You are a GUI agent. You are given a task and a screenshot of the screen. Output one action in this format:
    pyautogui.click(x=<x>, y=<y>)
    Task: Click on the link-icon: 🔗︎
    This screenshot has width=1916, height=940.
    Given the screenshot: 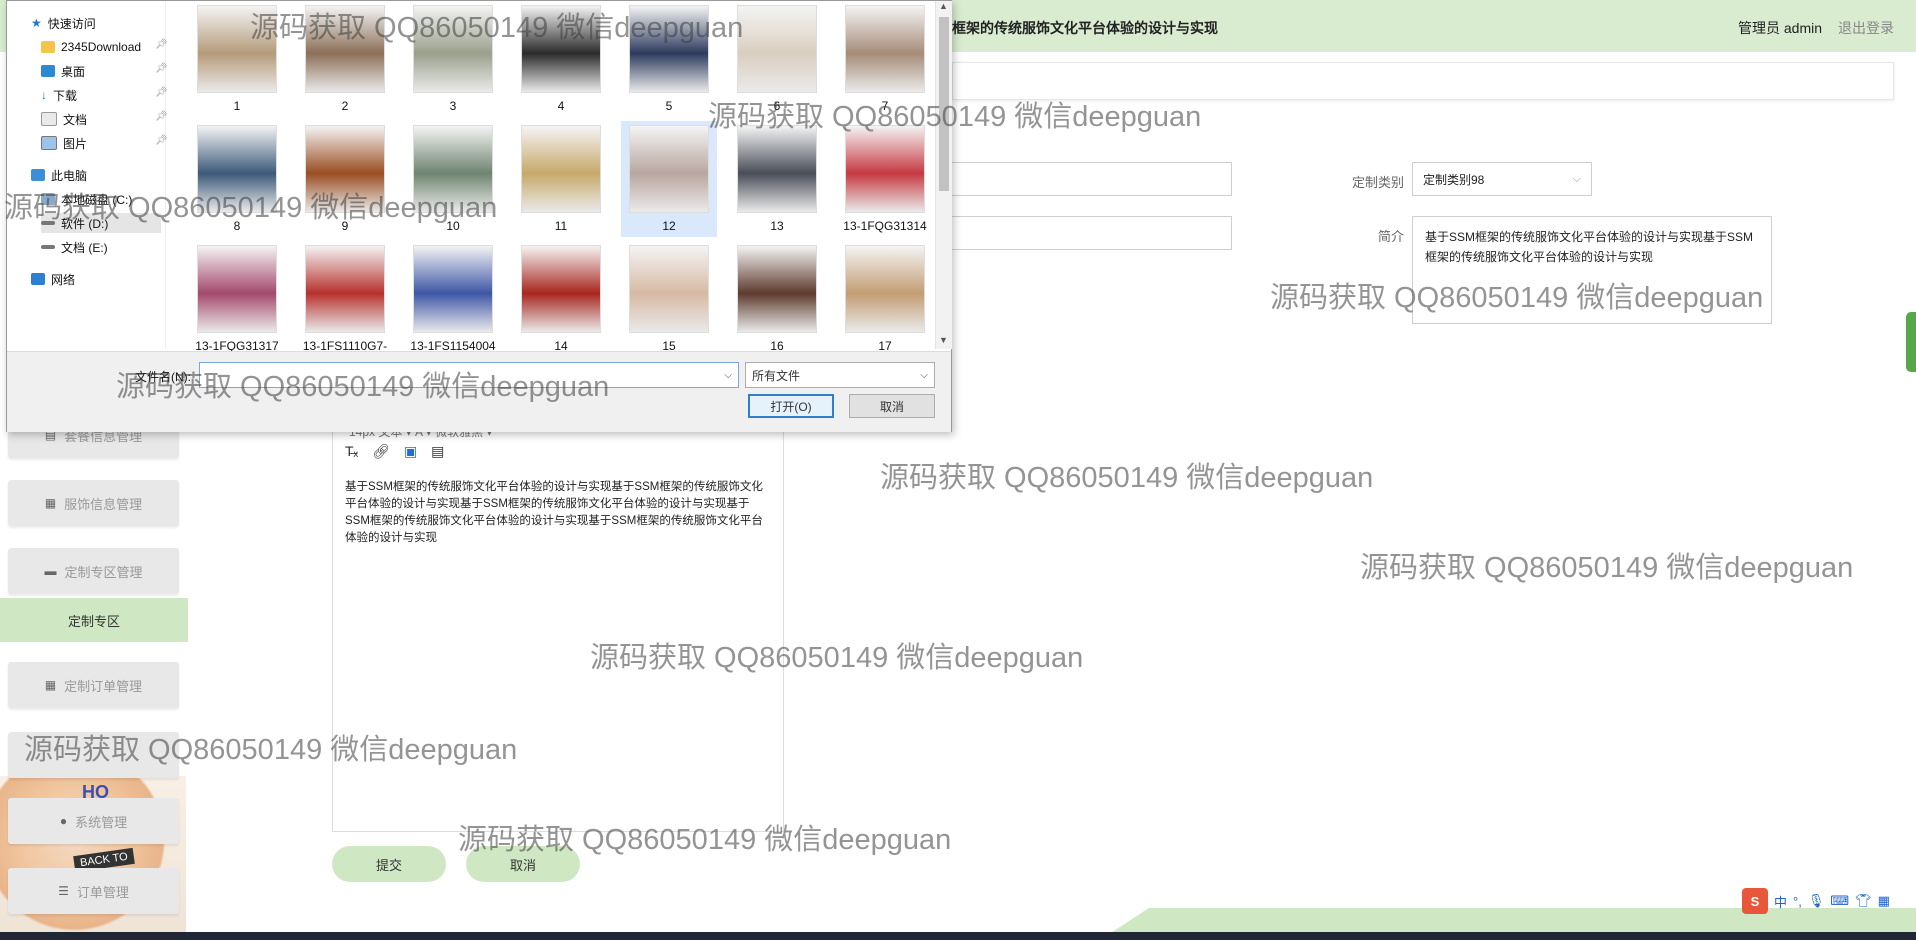 What is the action you would take?
    pyautogui.click(x=381, y=451)
    